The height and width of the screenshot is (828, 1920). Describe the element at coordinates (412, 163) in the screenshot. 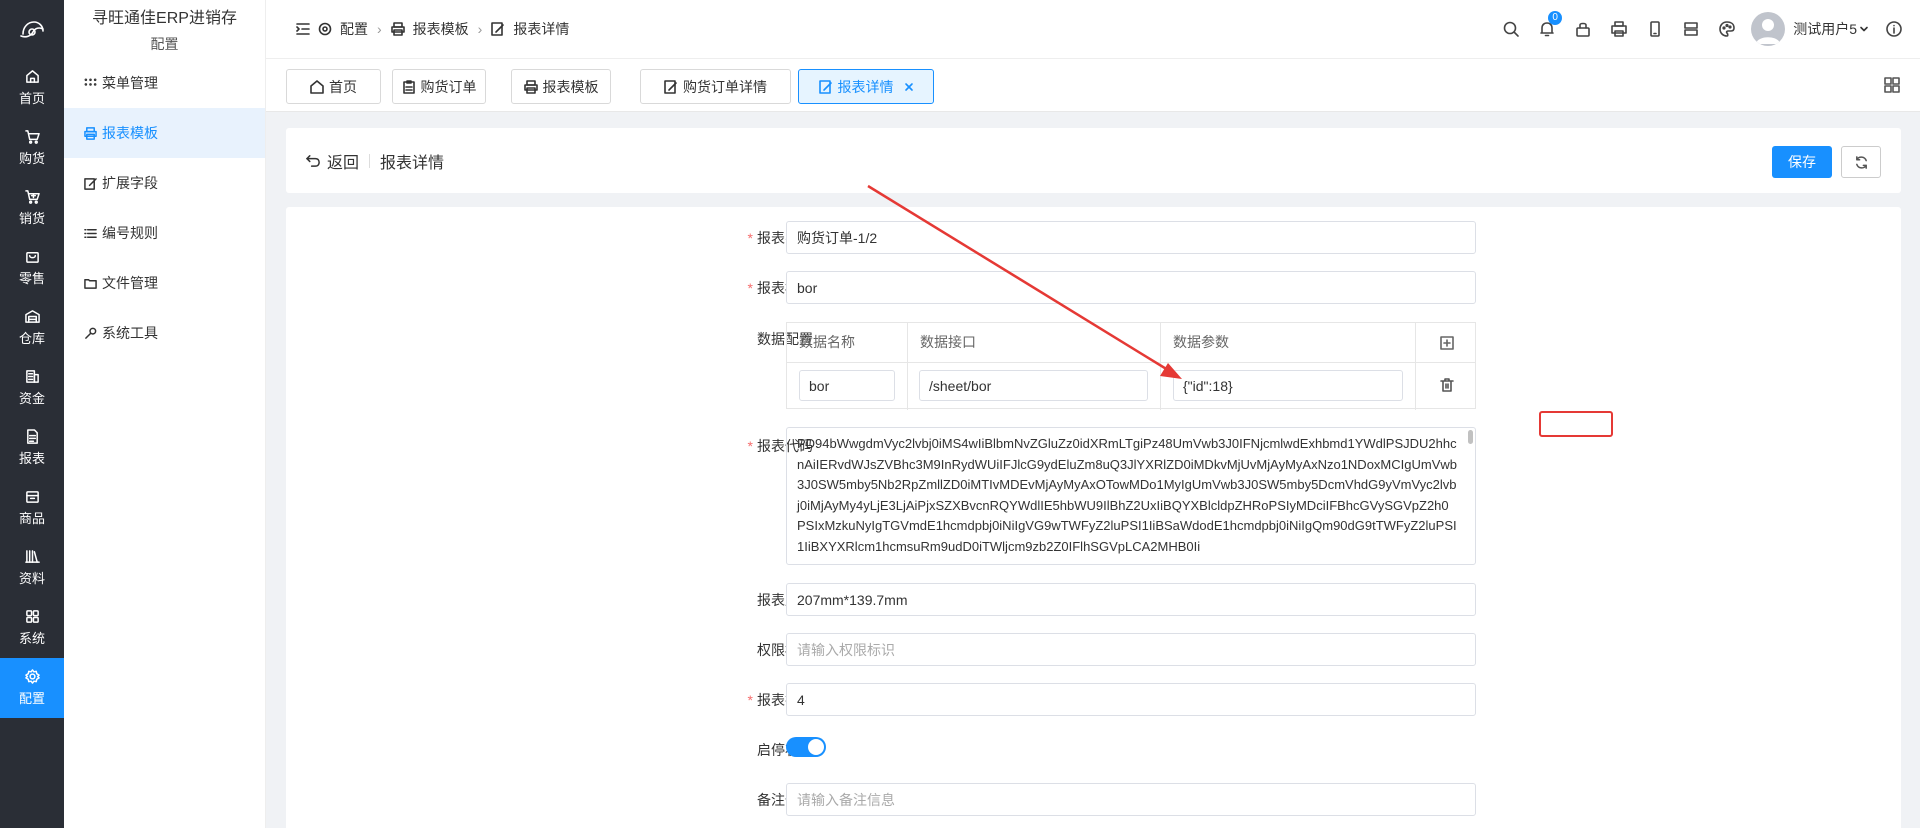

I see `page-title: 报表详情` at that location.